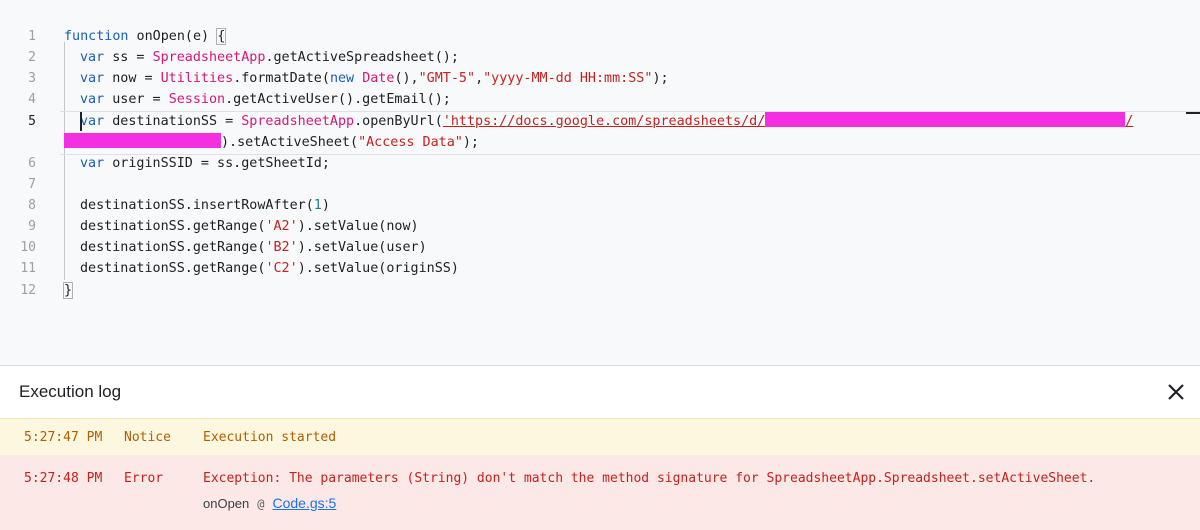 Image resolution: width=1200 pixels, height=530 pixels. I want to click on code-text: .formatDate(, so click(281, 78).